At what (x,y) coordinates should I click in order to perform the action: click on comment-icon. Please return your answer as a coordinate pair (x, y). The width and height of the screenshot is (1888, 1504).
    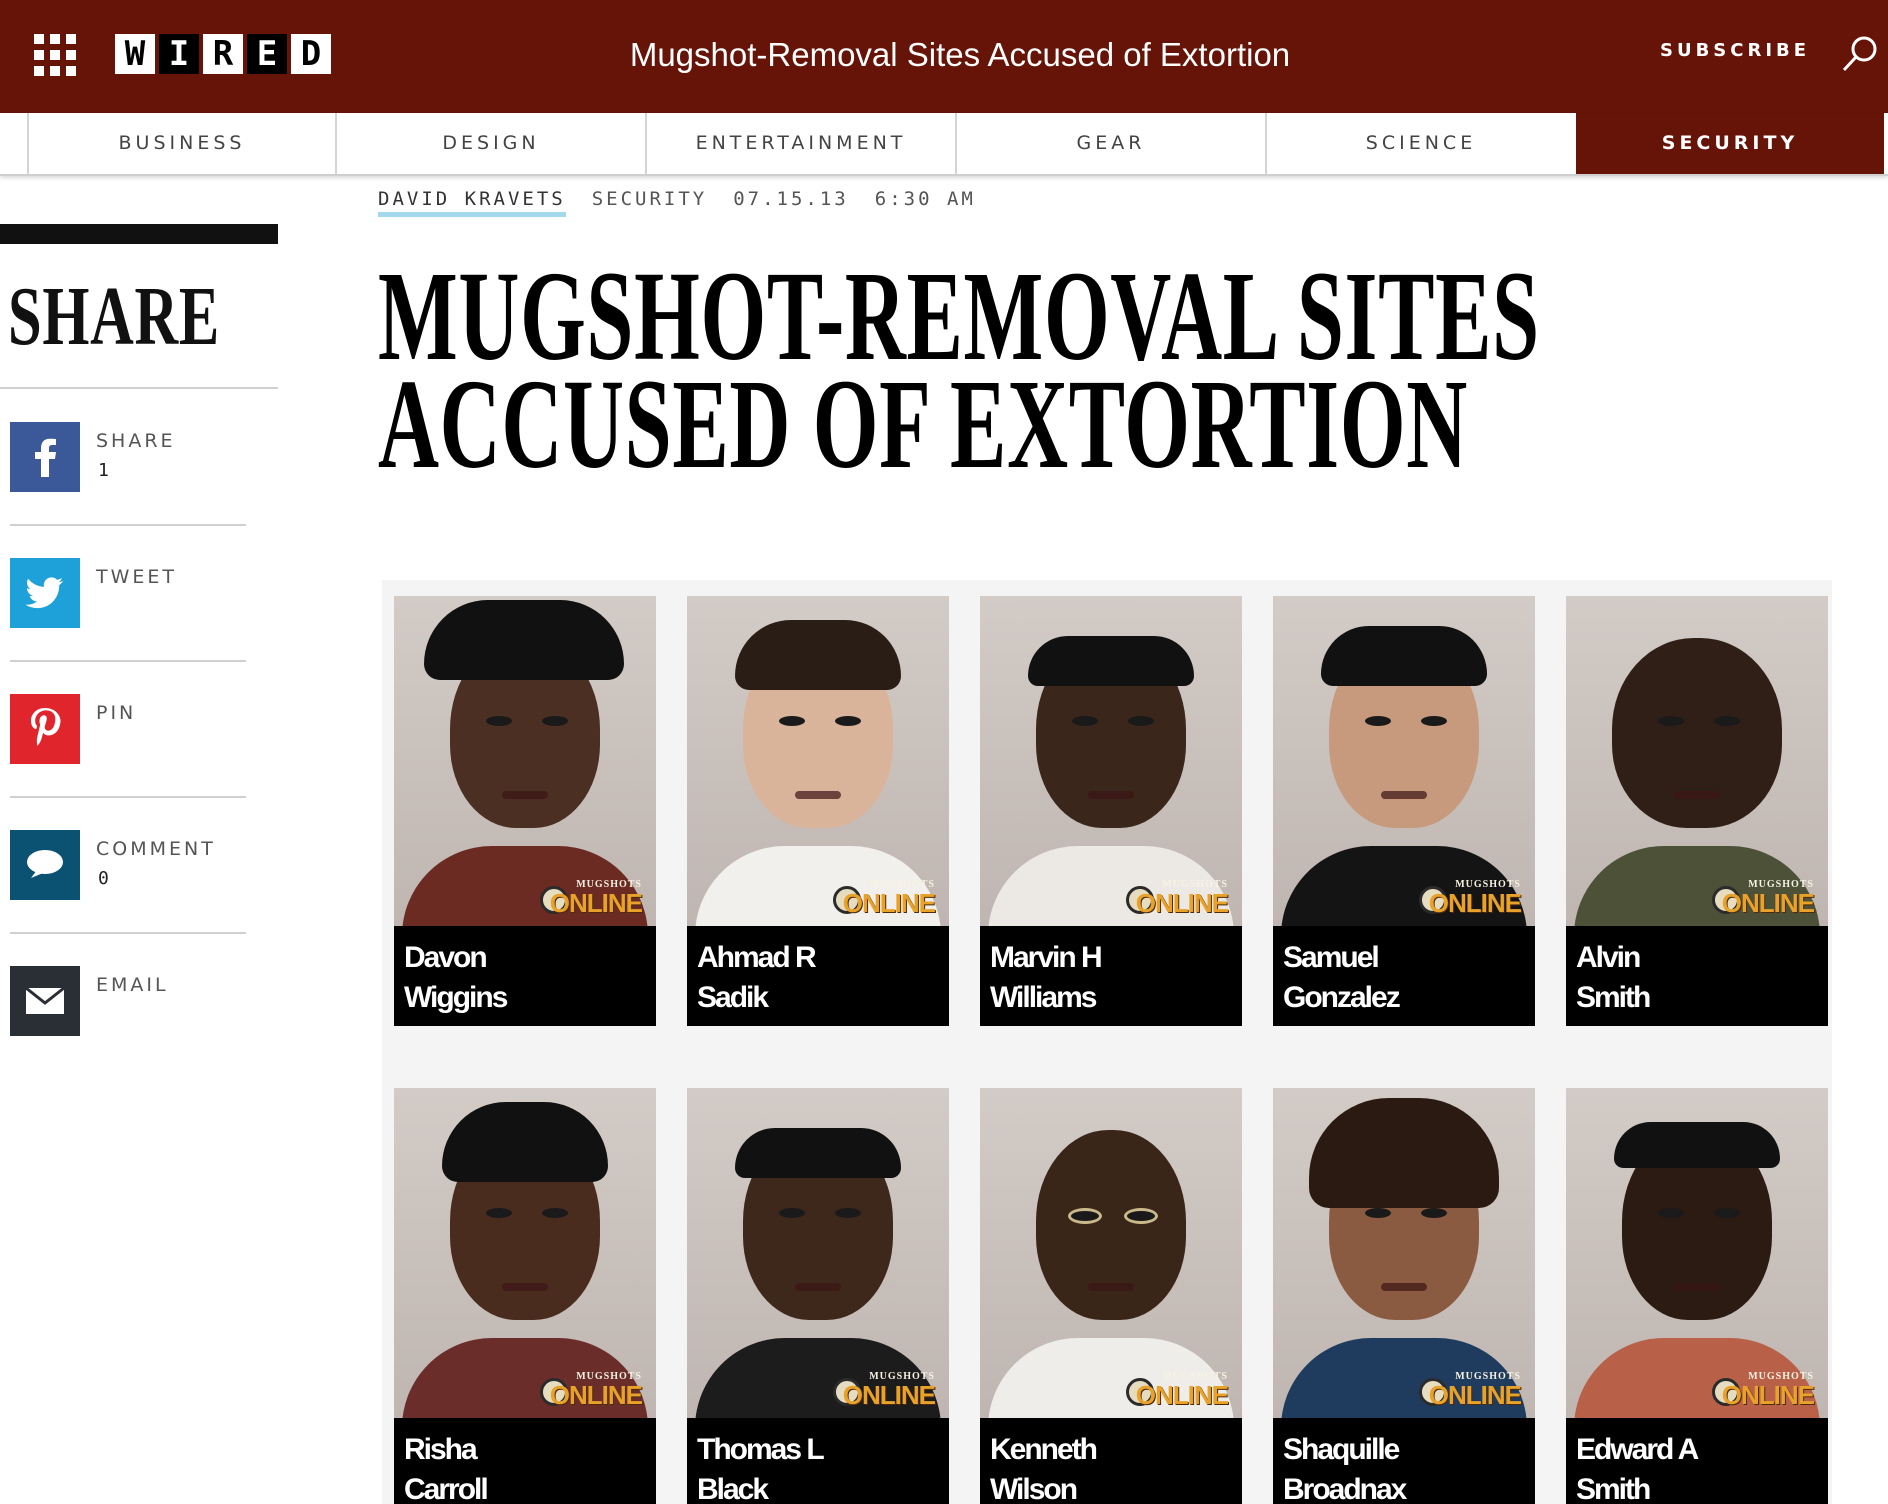
    Looking at the image, I should click on (45, 865).